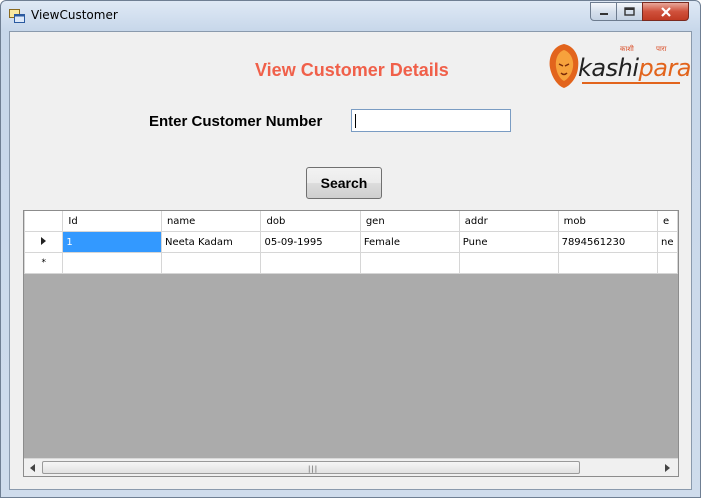 The height and width of the screenshot is (498, 701). I want to click on corner-header-cell, so click(44, 221).